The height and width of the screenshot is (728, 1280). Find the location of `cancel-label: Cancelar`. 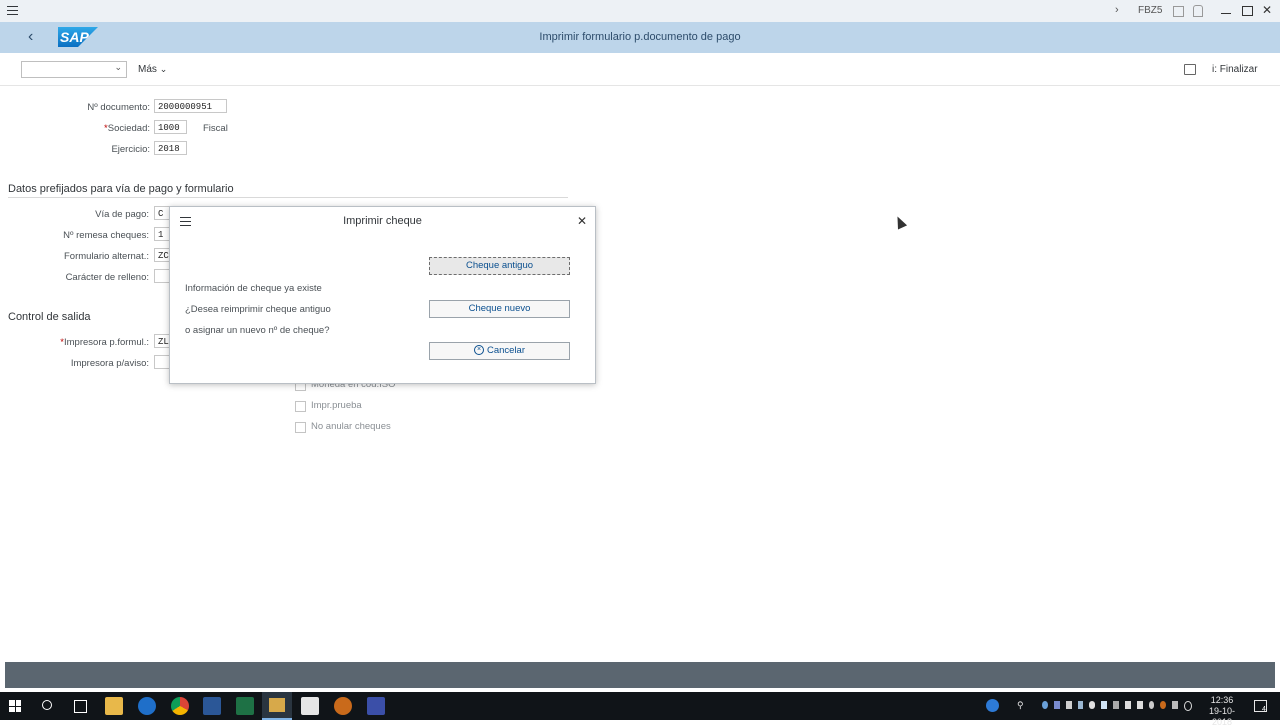

cancel-label: Cancelar is located at coordinates (506, 350).